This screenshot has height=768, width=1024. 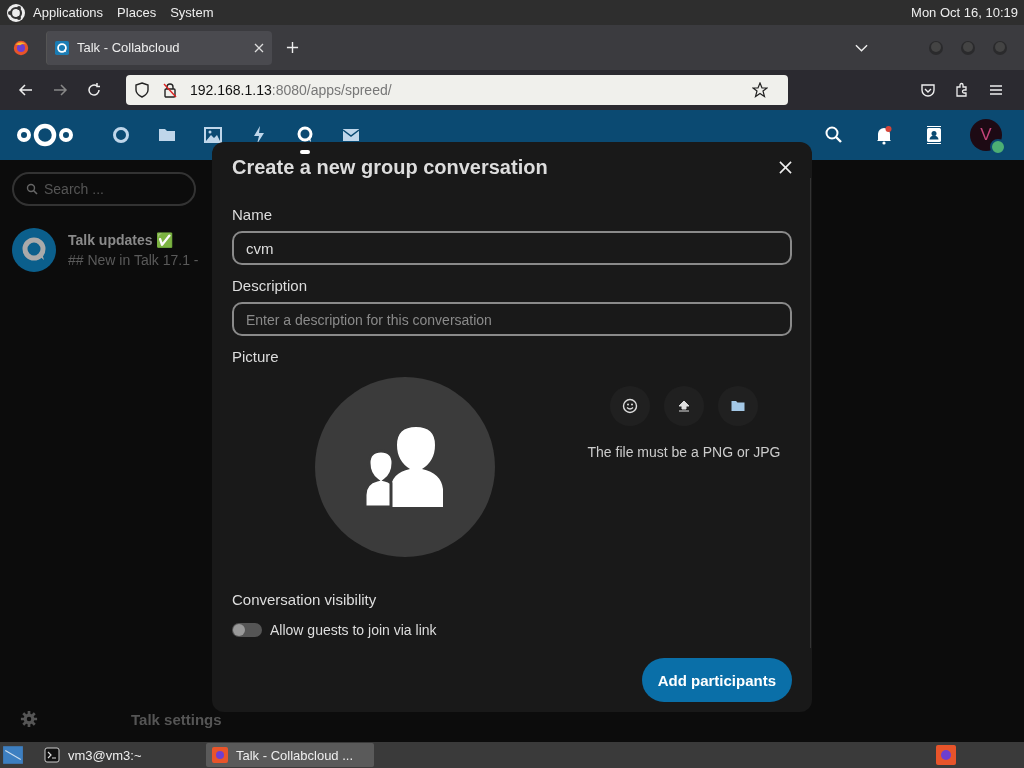 What do you see at coordinates (305, 599) in the screenshot?
I see `section-label: Conversation visibility` at bounding box center [305, 599].